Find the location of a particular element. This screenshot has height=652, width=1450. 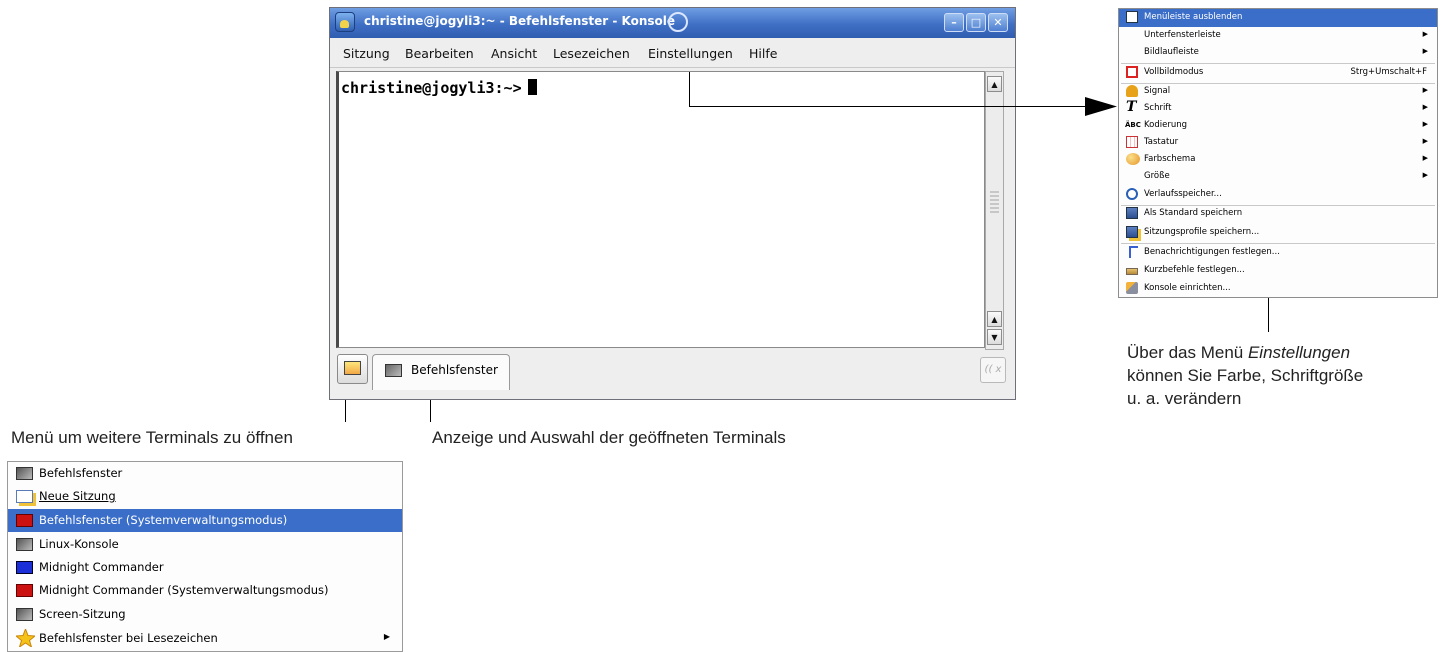

konsole-app-icon is located at coordinates (345, 22).